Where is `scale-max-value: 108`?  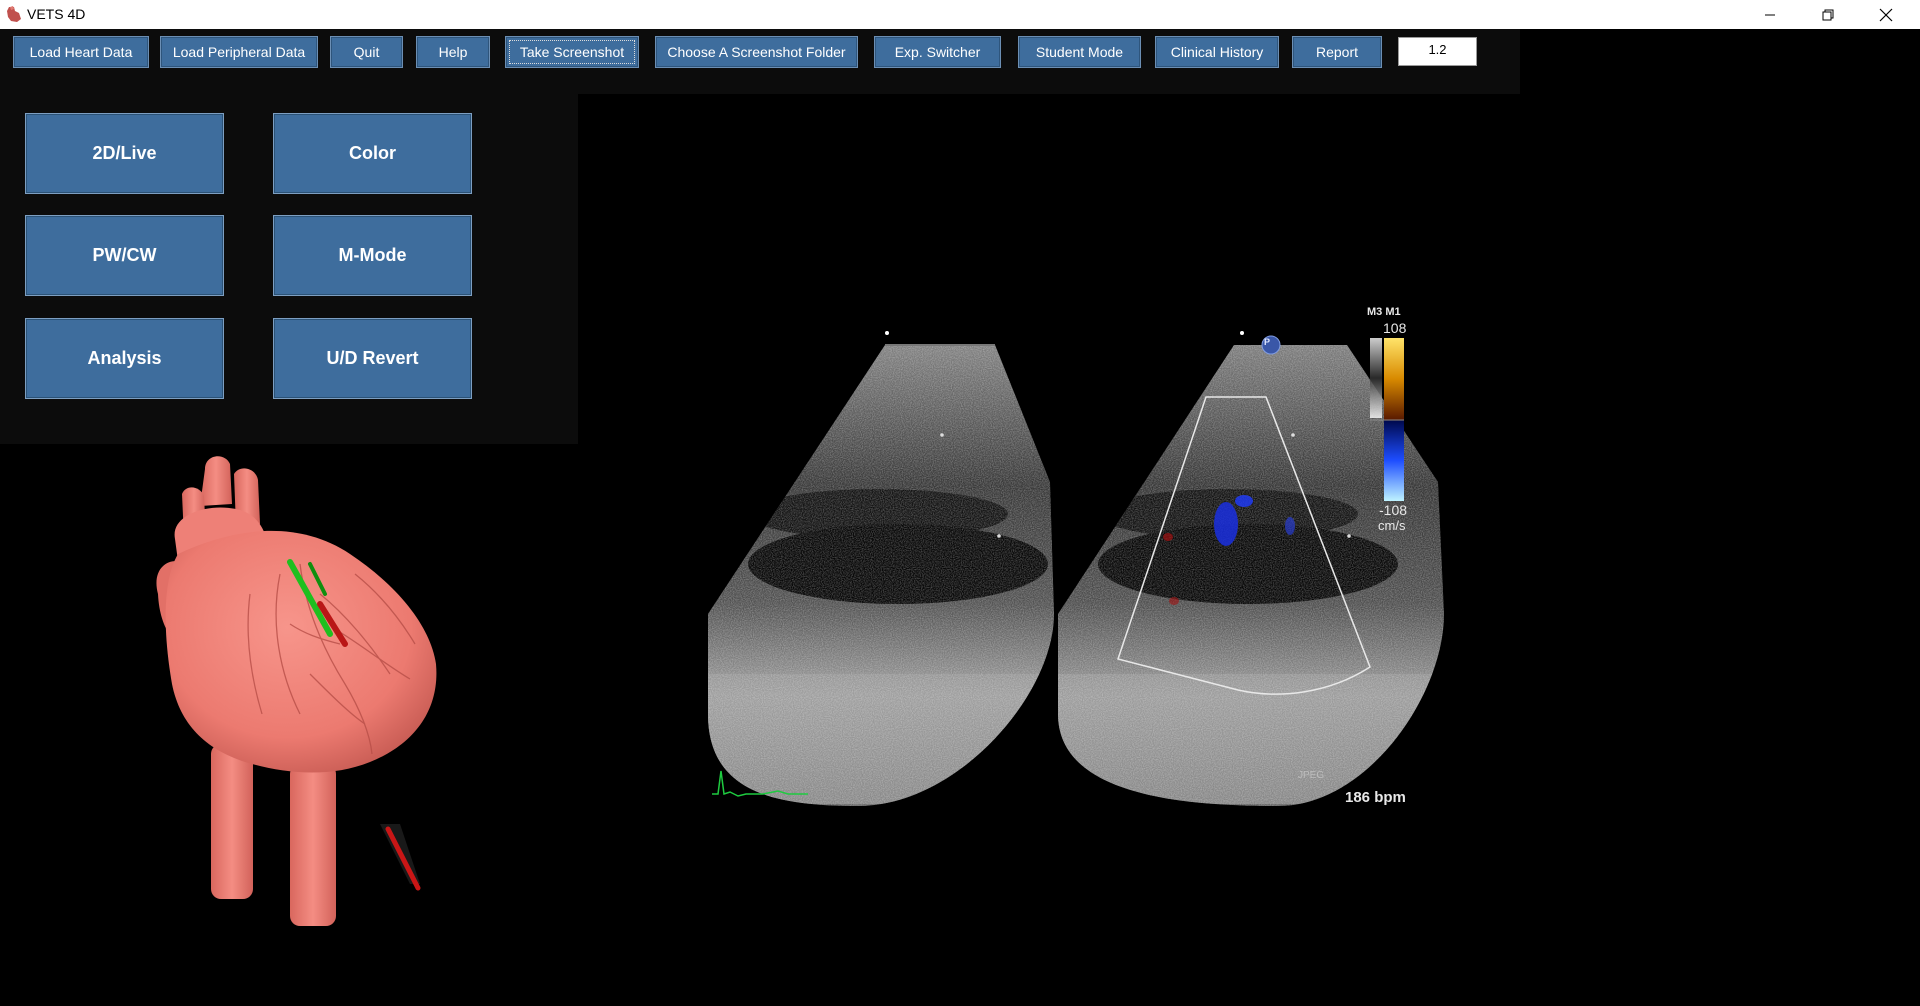 scale-max-value: 108 is located at coordinates (1395, 328).